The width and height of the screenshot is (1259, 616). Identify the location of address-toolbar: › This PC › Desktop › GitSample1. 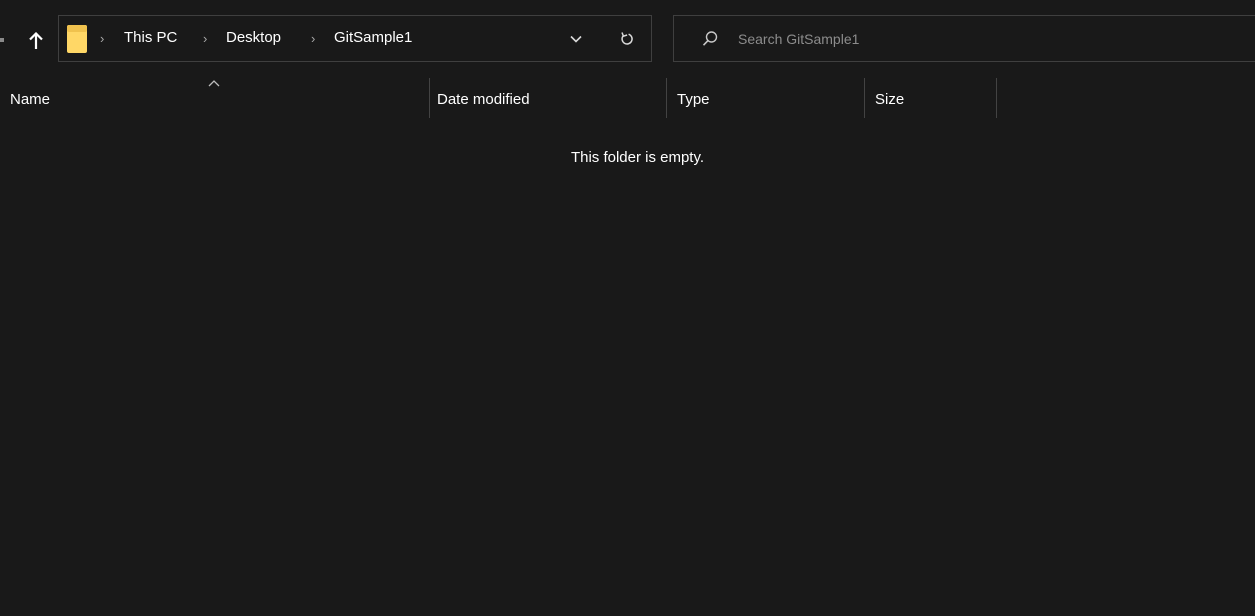
(627, 39).